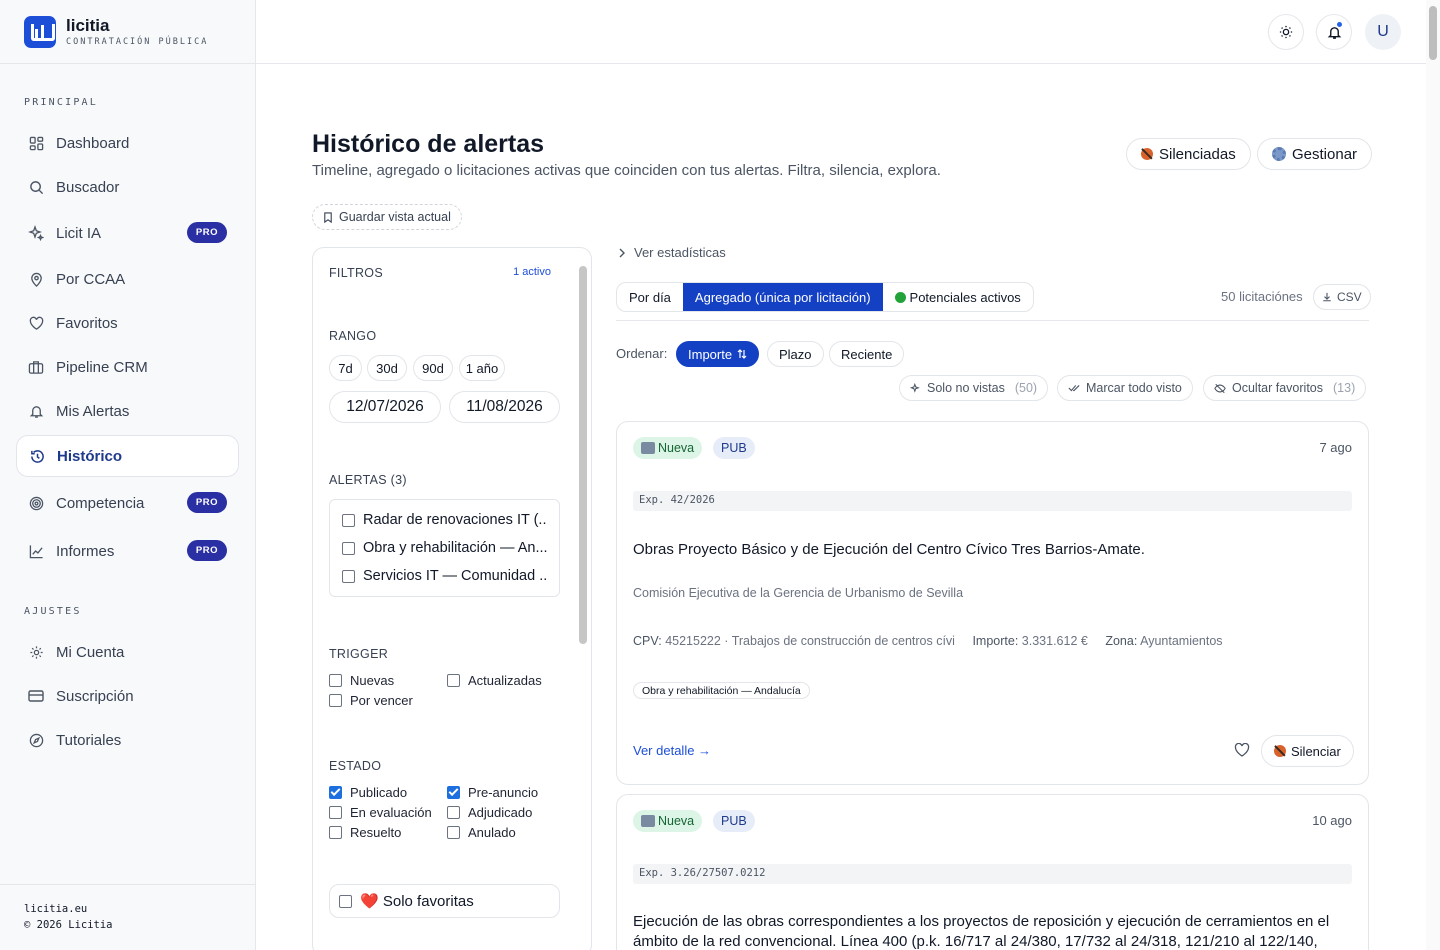 This screenshot has height=950, width=1440. What do you see at coordinates (371, 700) in the screenshot?
I see `trigger-por-vencer: Por vencer` at bounding box center [371, 700].